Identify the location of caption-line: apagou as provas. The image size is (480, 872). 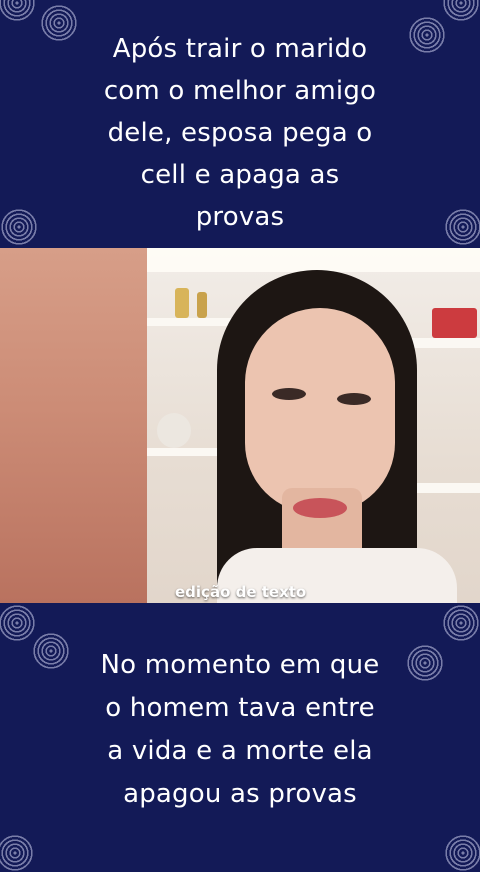
(240, 794).